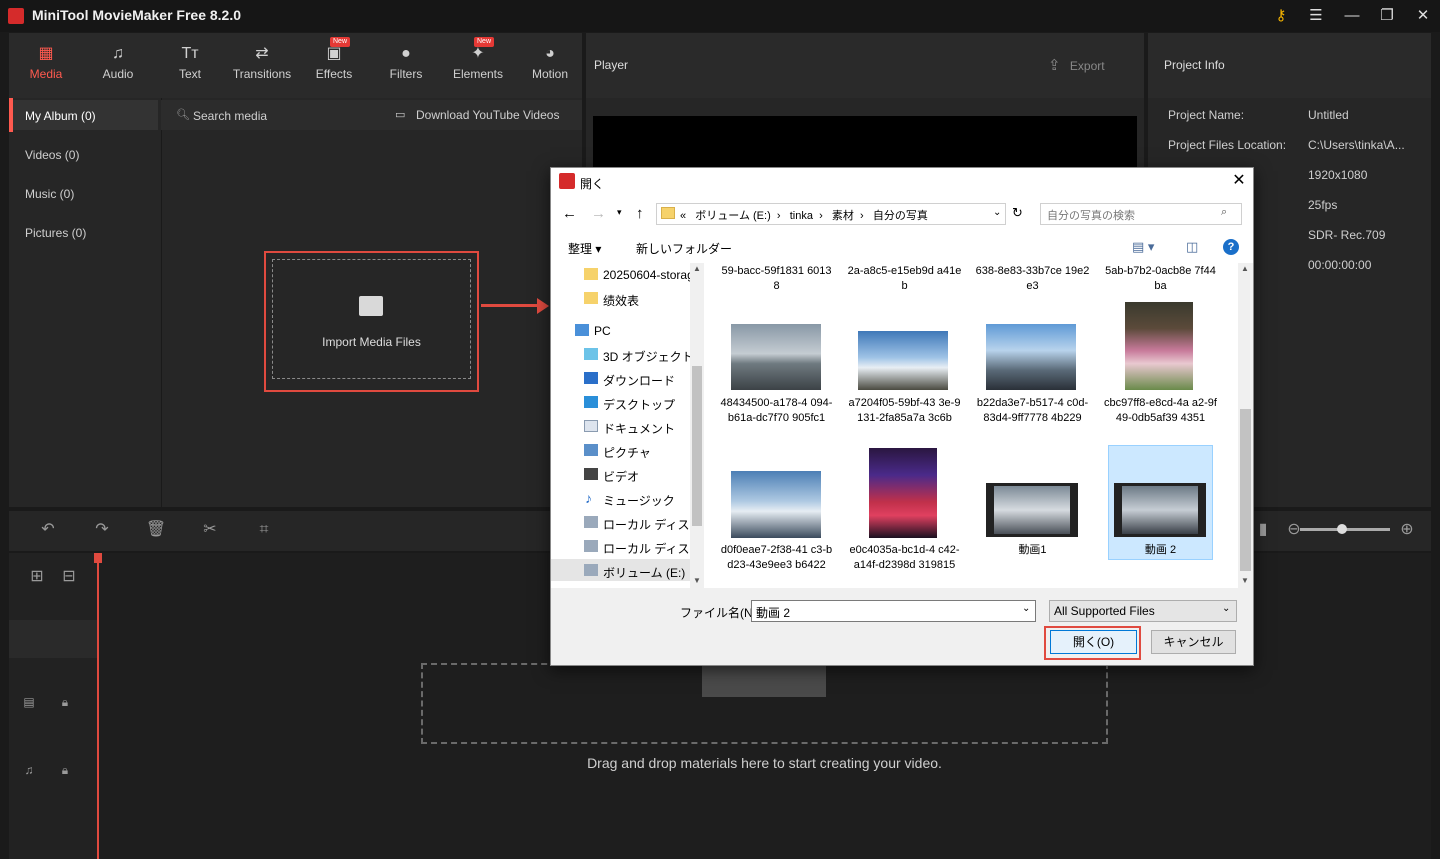 Image resolution: width=1440 pixels, height=859 pixels. I want to click on file-item-label: 48434500-a178-4 094-b61a-dc7f70 905fc1, so click(776, 411).